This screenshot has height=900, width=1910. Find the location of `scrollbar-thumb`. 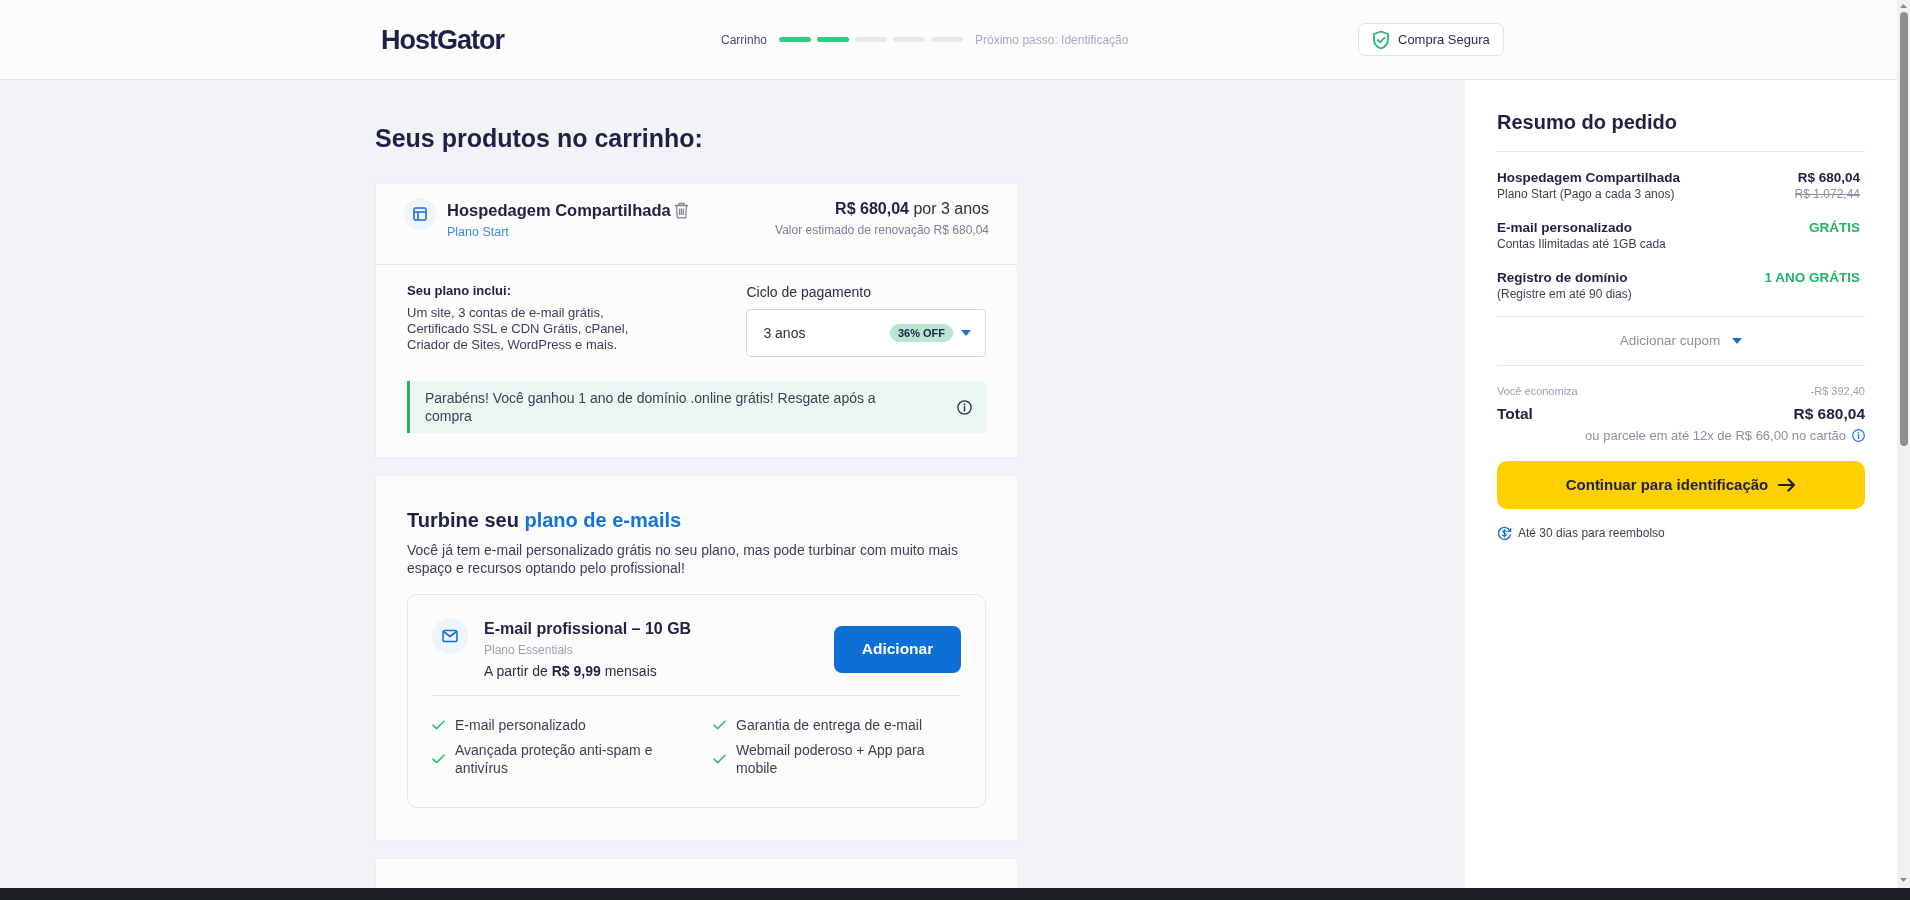

scrollbar-thumb is located at coordinates (1903, 229).